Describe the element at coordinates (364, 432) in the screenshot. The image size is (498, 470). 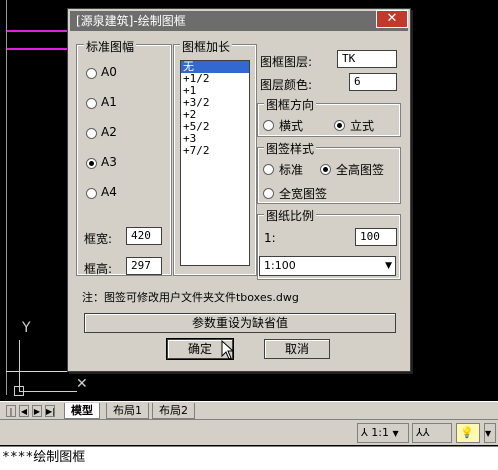
I see `annotation-scale-icon: ⅄` at that location.